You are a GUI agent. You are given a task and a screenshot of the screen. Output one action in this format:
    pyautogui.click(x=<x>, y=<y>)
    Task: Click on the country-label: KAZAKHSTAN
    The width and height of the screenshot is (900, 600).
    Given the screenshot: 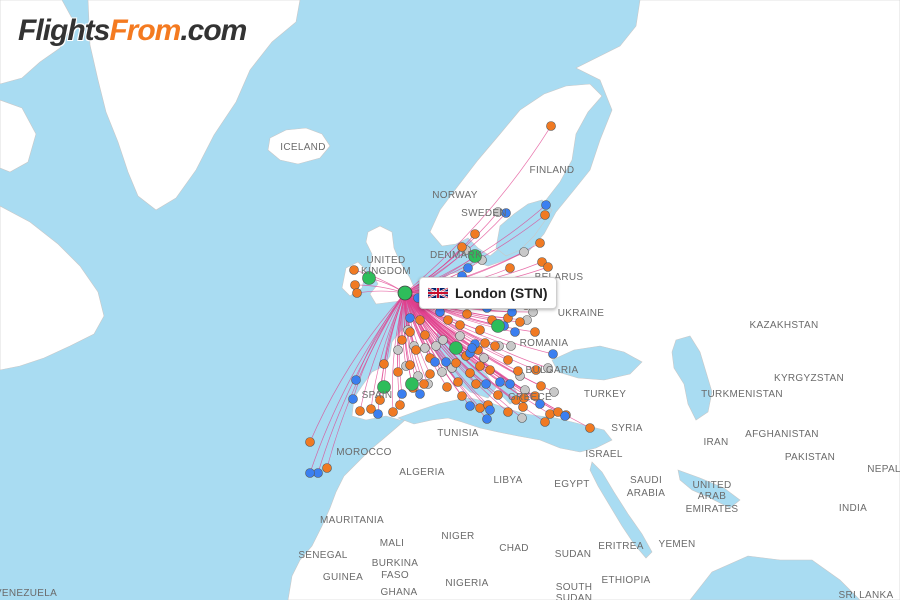 What is the action you would take?
    pyautogui.click(x=784, y=325)
    